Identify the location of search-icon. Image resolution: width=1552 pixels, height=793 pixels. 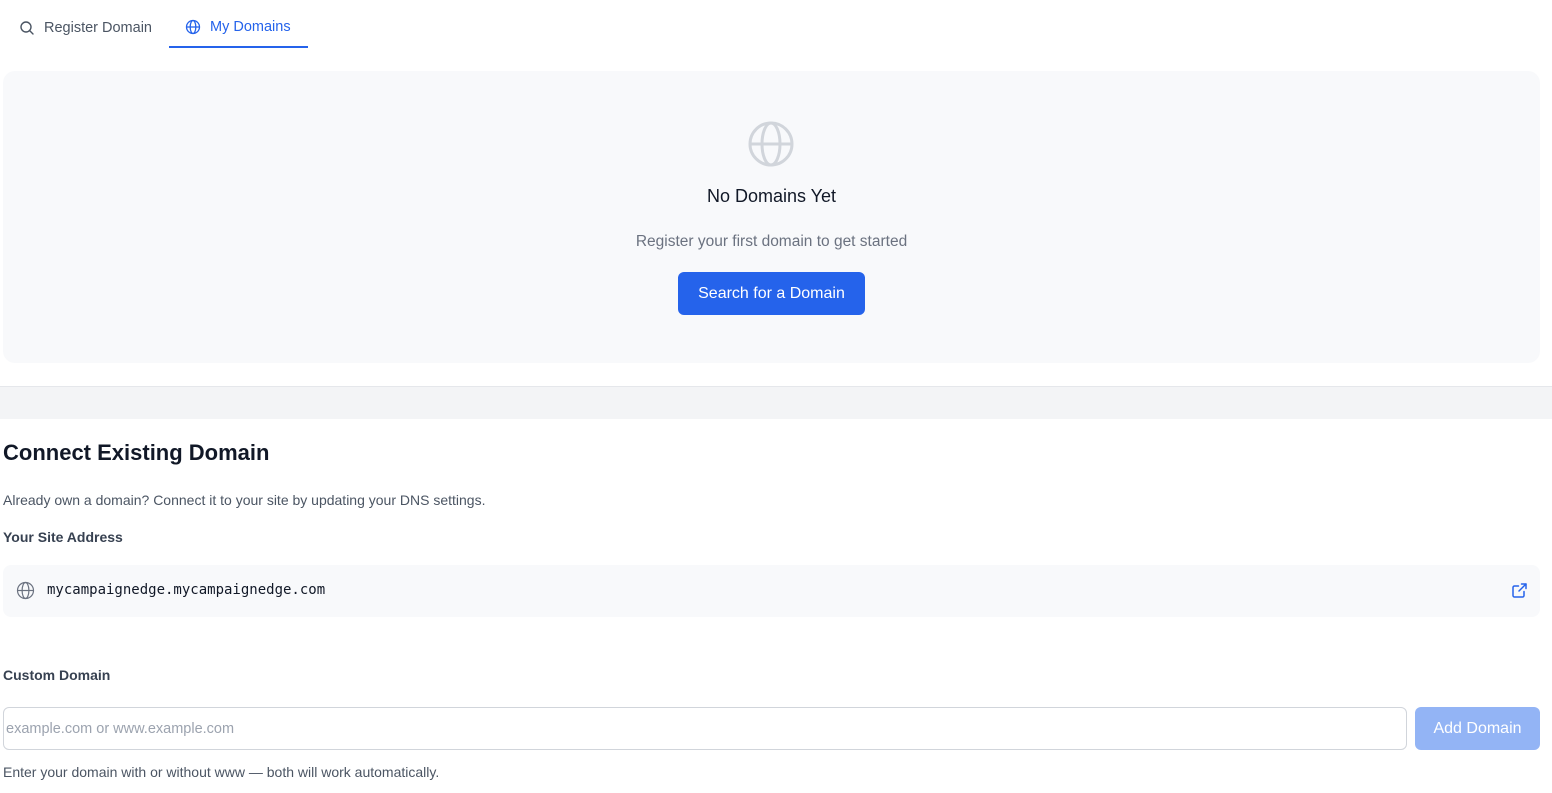
(27, 28).